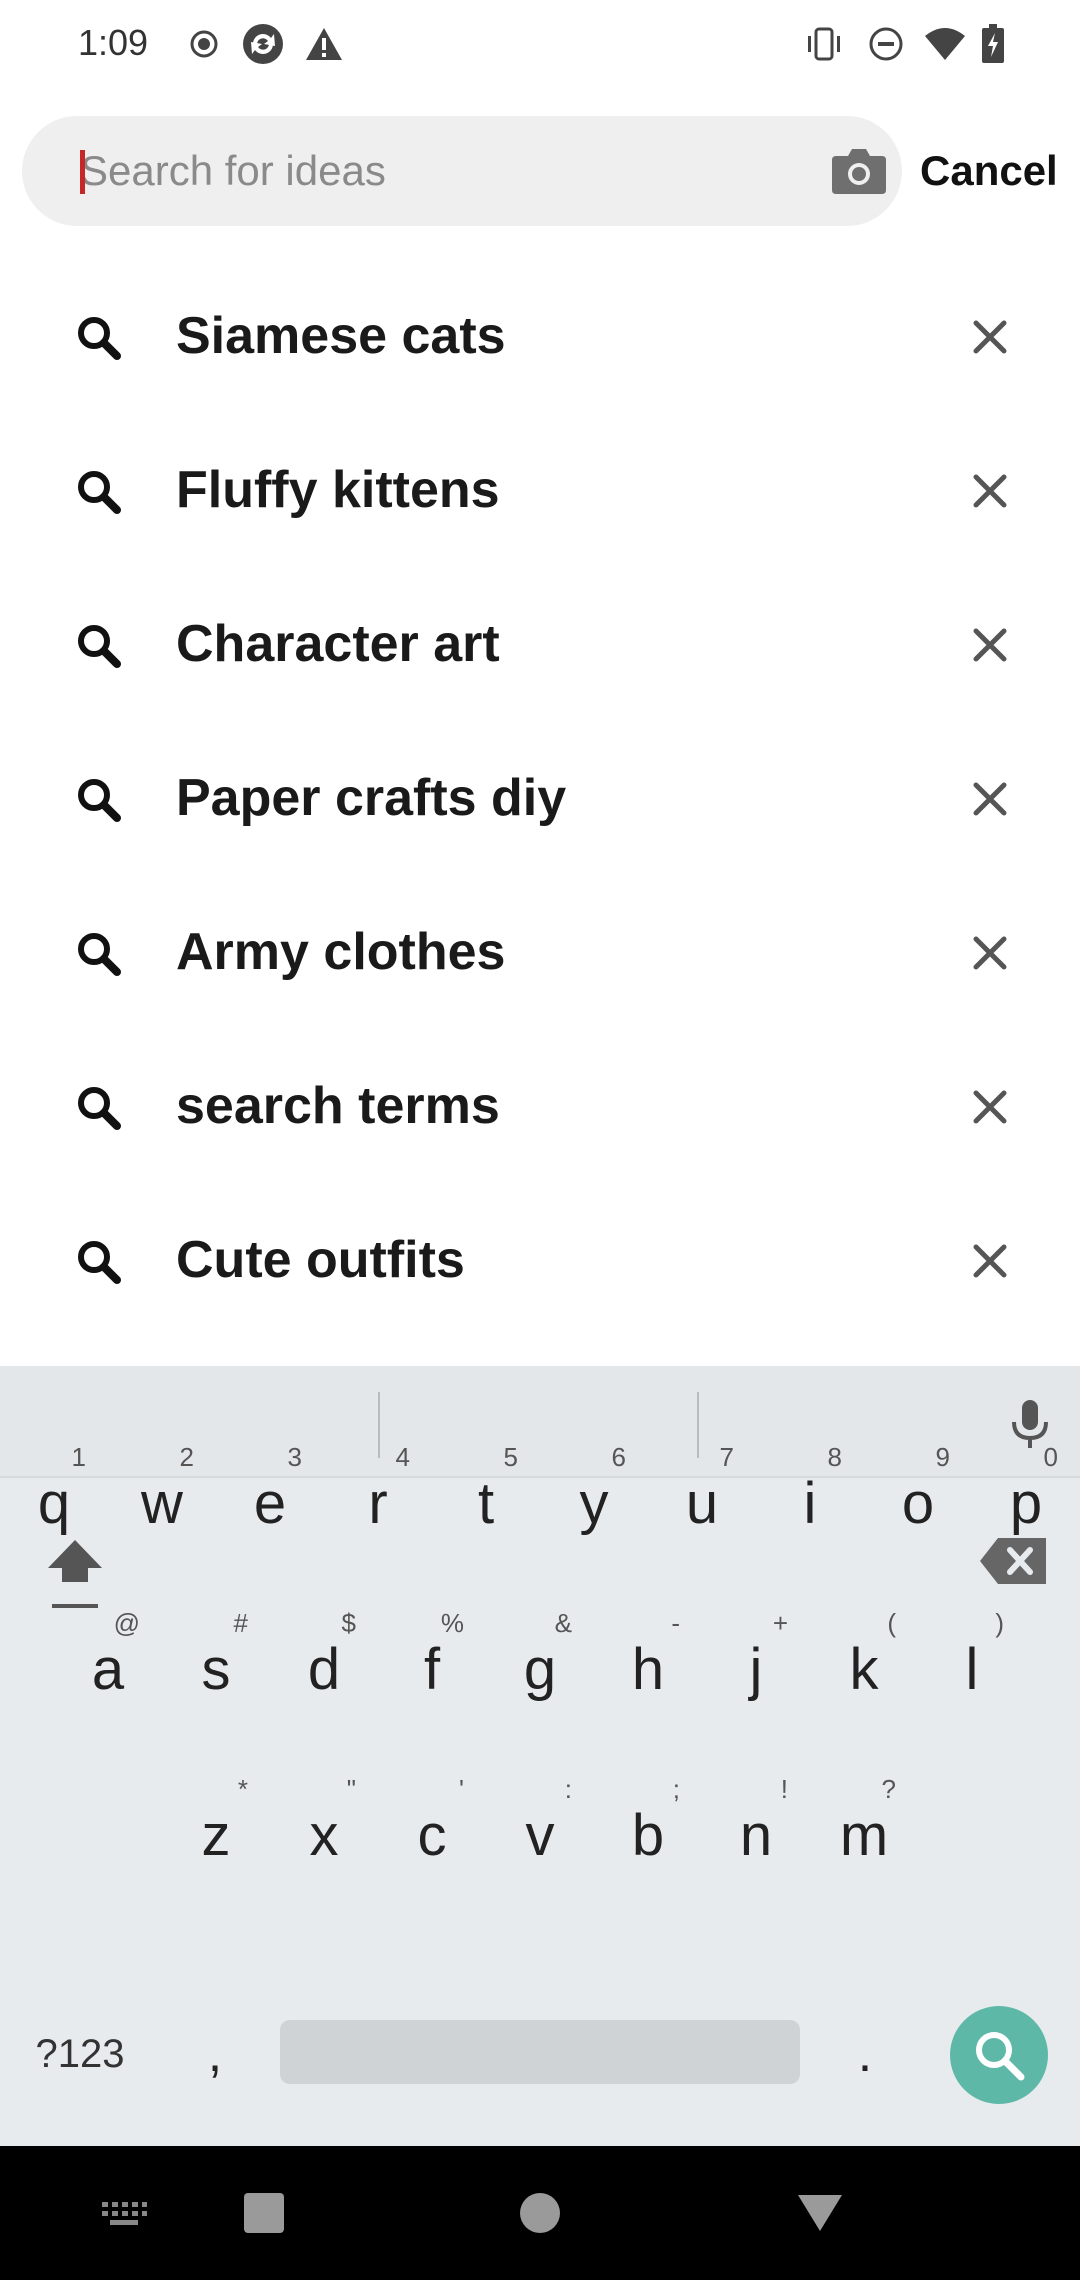 The width and height of the screenshot is (1080, 2280). I want to click on recent-search-item: Character art, so click(540, 645).